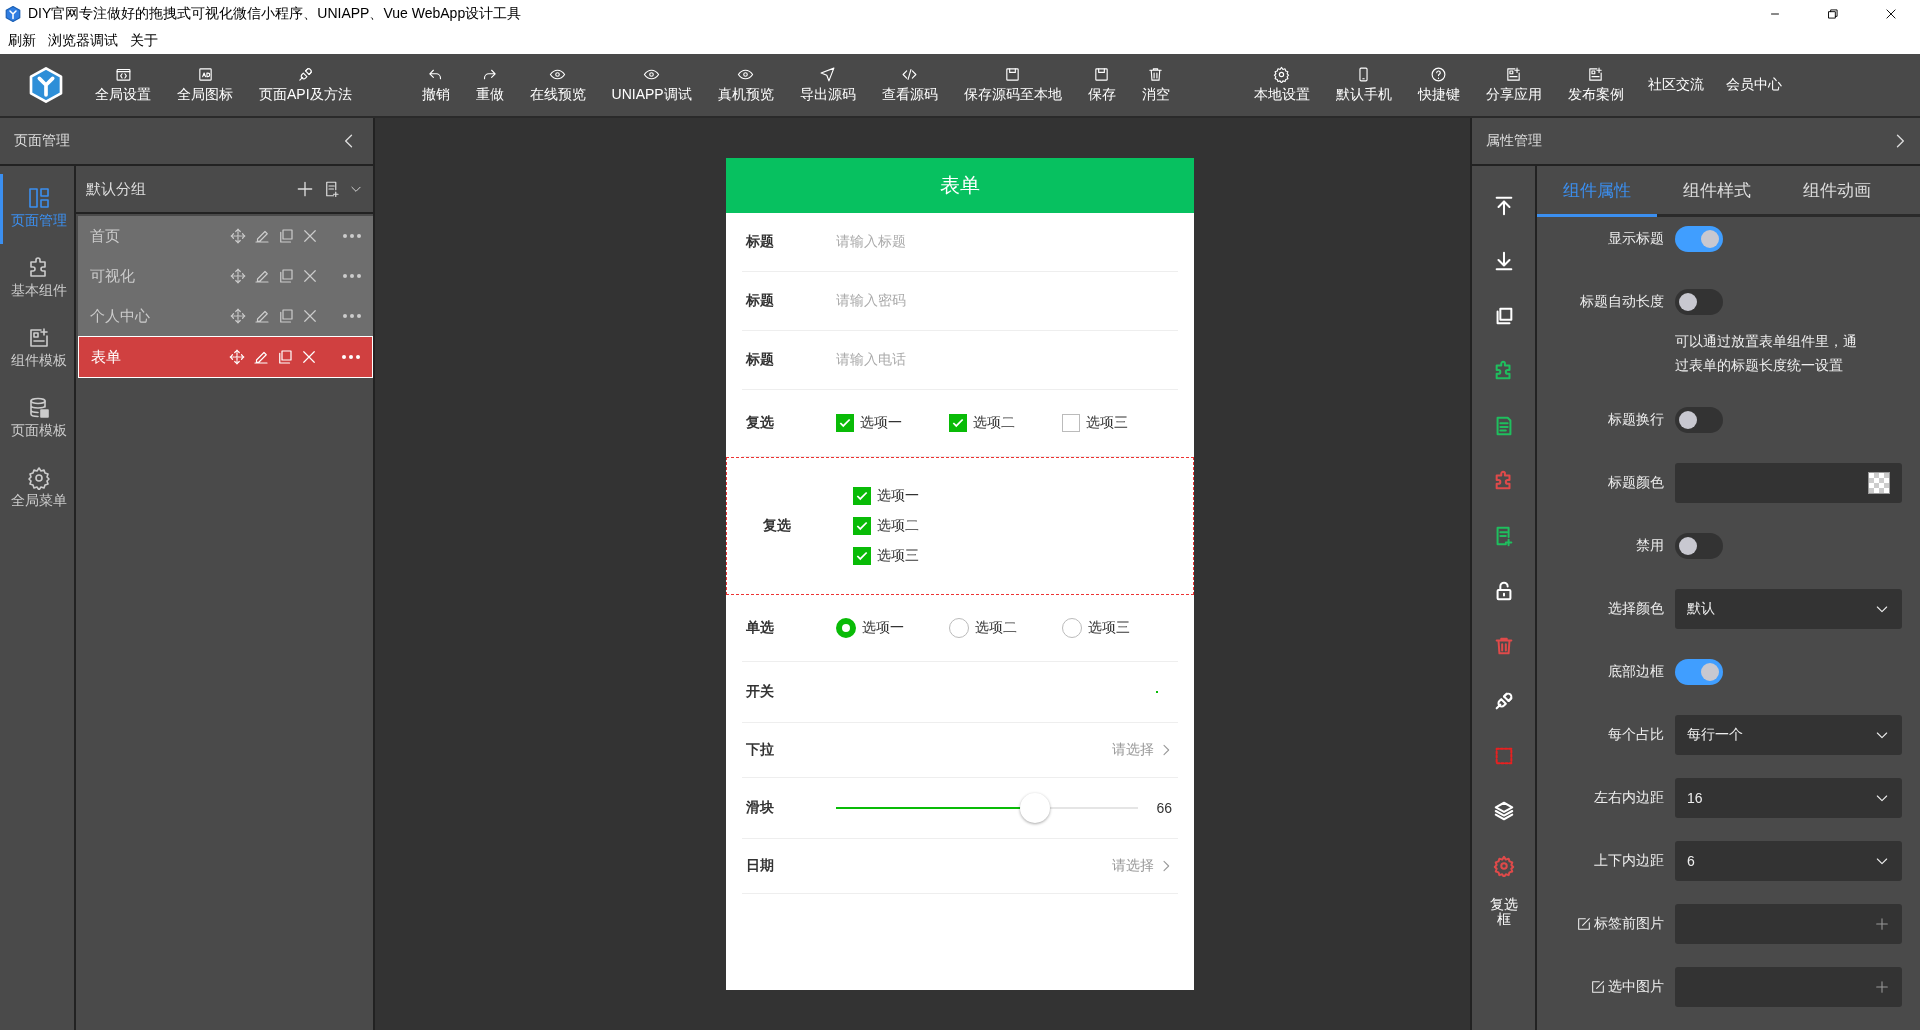  What do you see at coordinates (1788, 735) in the screenshot?
I see `select-field: 每行一个` at bounding box center [1788, 735].